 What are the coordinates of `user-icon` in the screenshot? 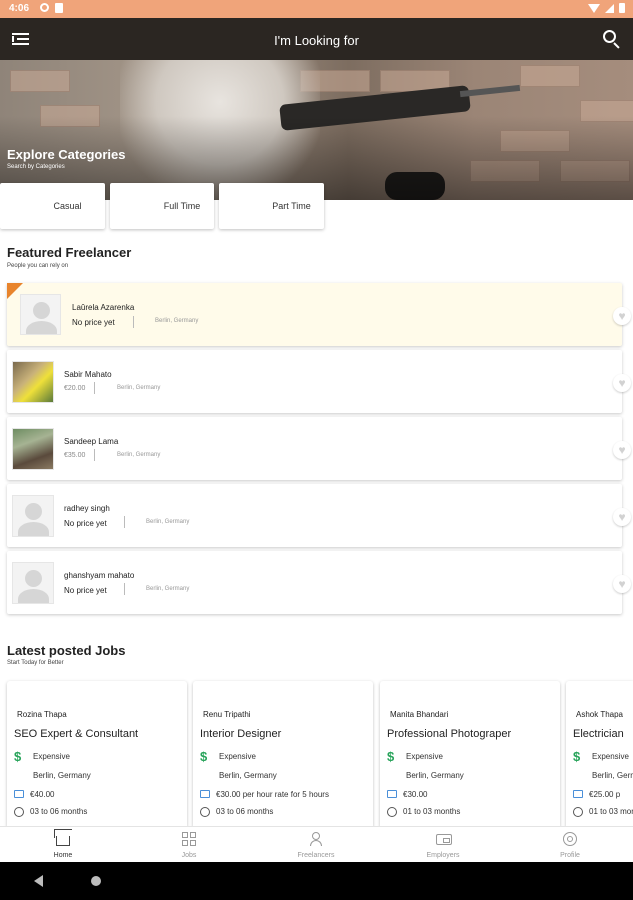 It's located at (316, 839).